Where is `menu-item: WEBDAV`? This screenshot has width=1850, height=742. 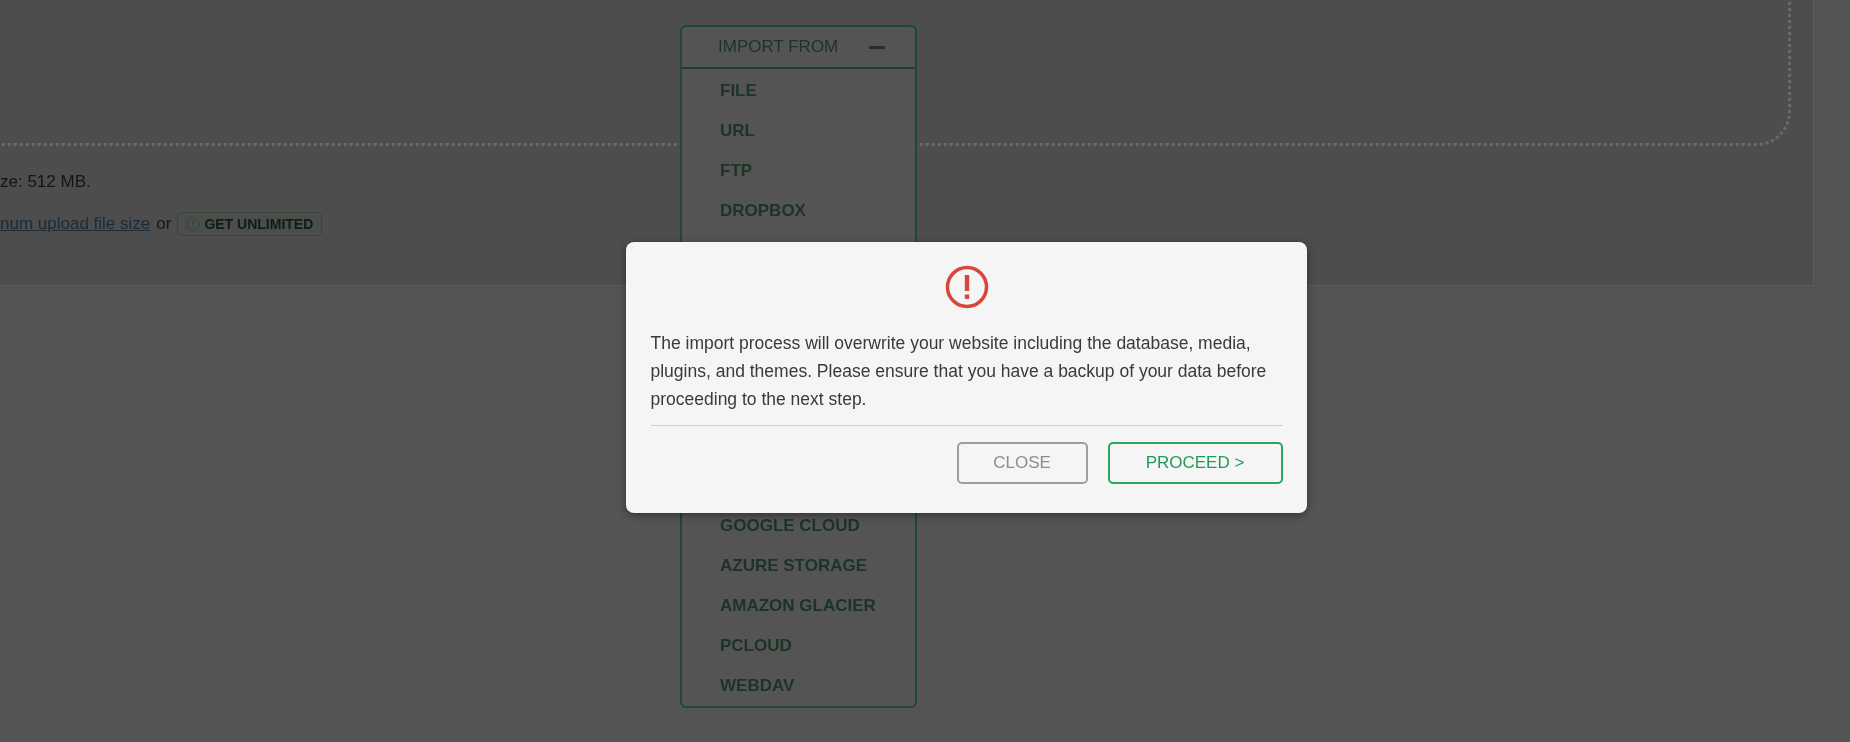 menu-item: WEBDAV is located at coordinates (757, 686).